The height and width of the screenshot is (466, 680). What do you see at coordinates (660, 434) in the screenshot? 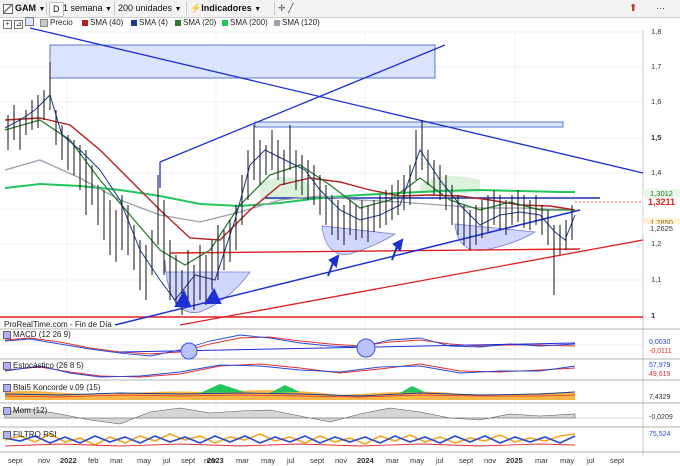
I see `rsi-filter-value: 75,524` at bounding box center [660, 434].